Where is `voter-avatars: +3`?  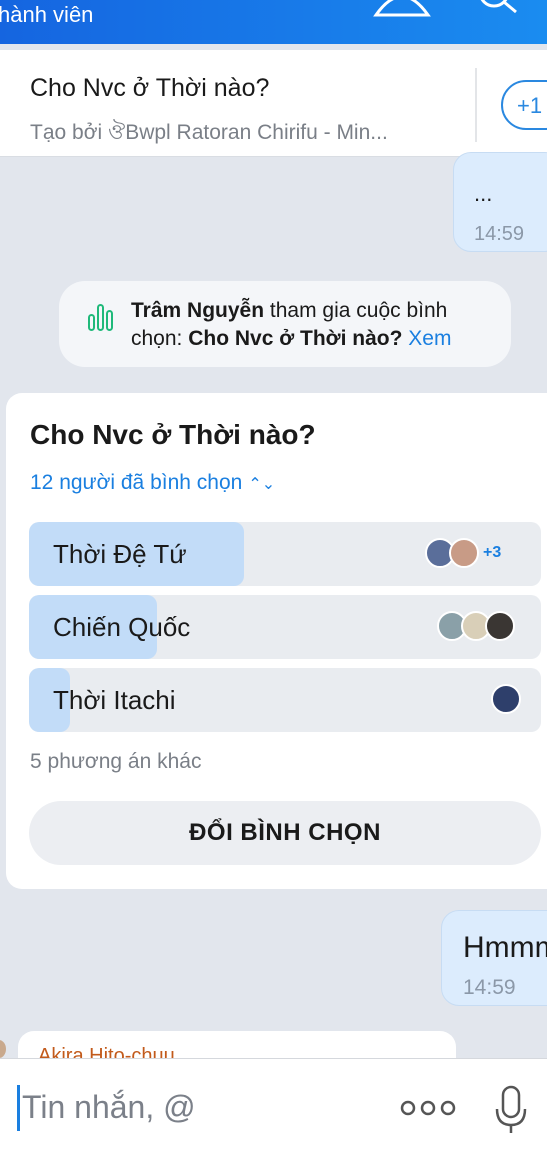
voter-avatars: +3 is located at coordinates (463, 553).